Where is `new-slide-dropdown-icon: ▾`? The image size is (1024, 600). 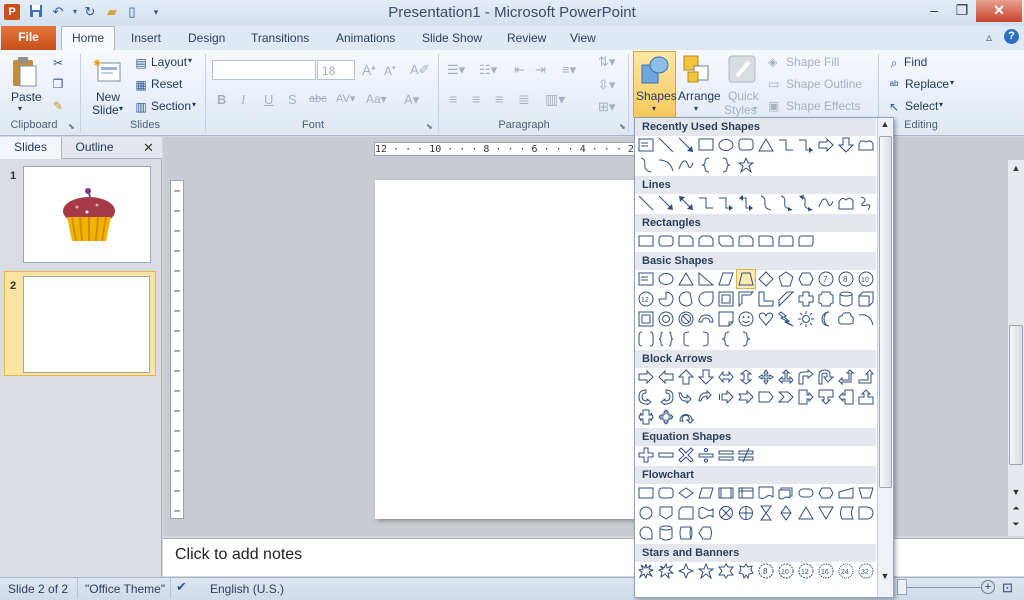 new-slide-dropdown-icon: ▾ is located at coordinates (121, 108).